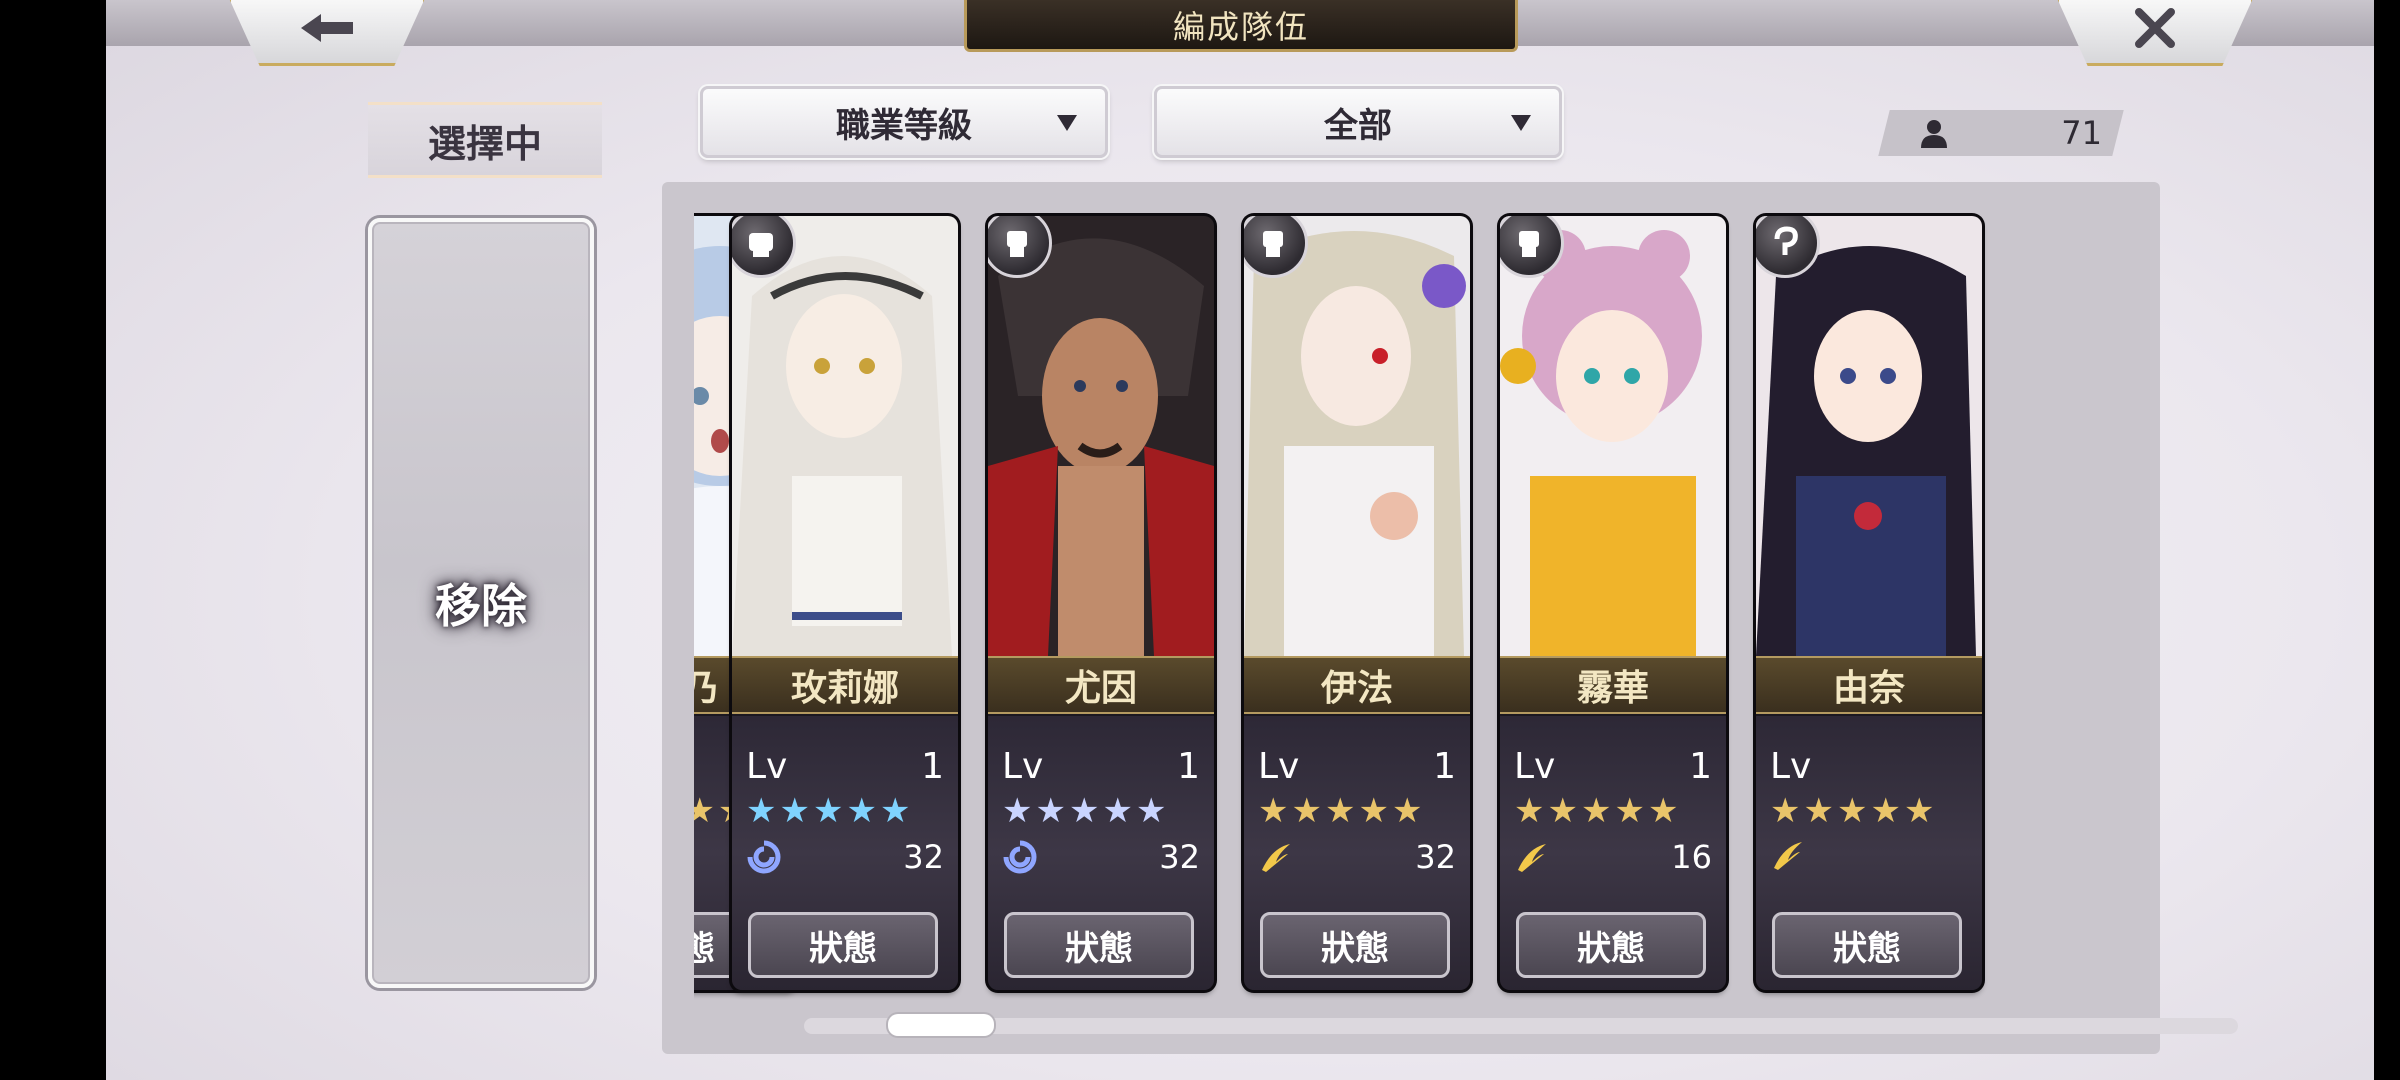  I want to click on job-level-sort-label: 職業等級, so click(904, 125).